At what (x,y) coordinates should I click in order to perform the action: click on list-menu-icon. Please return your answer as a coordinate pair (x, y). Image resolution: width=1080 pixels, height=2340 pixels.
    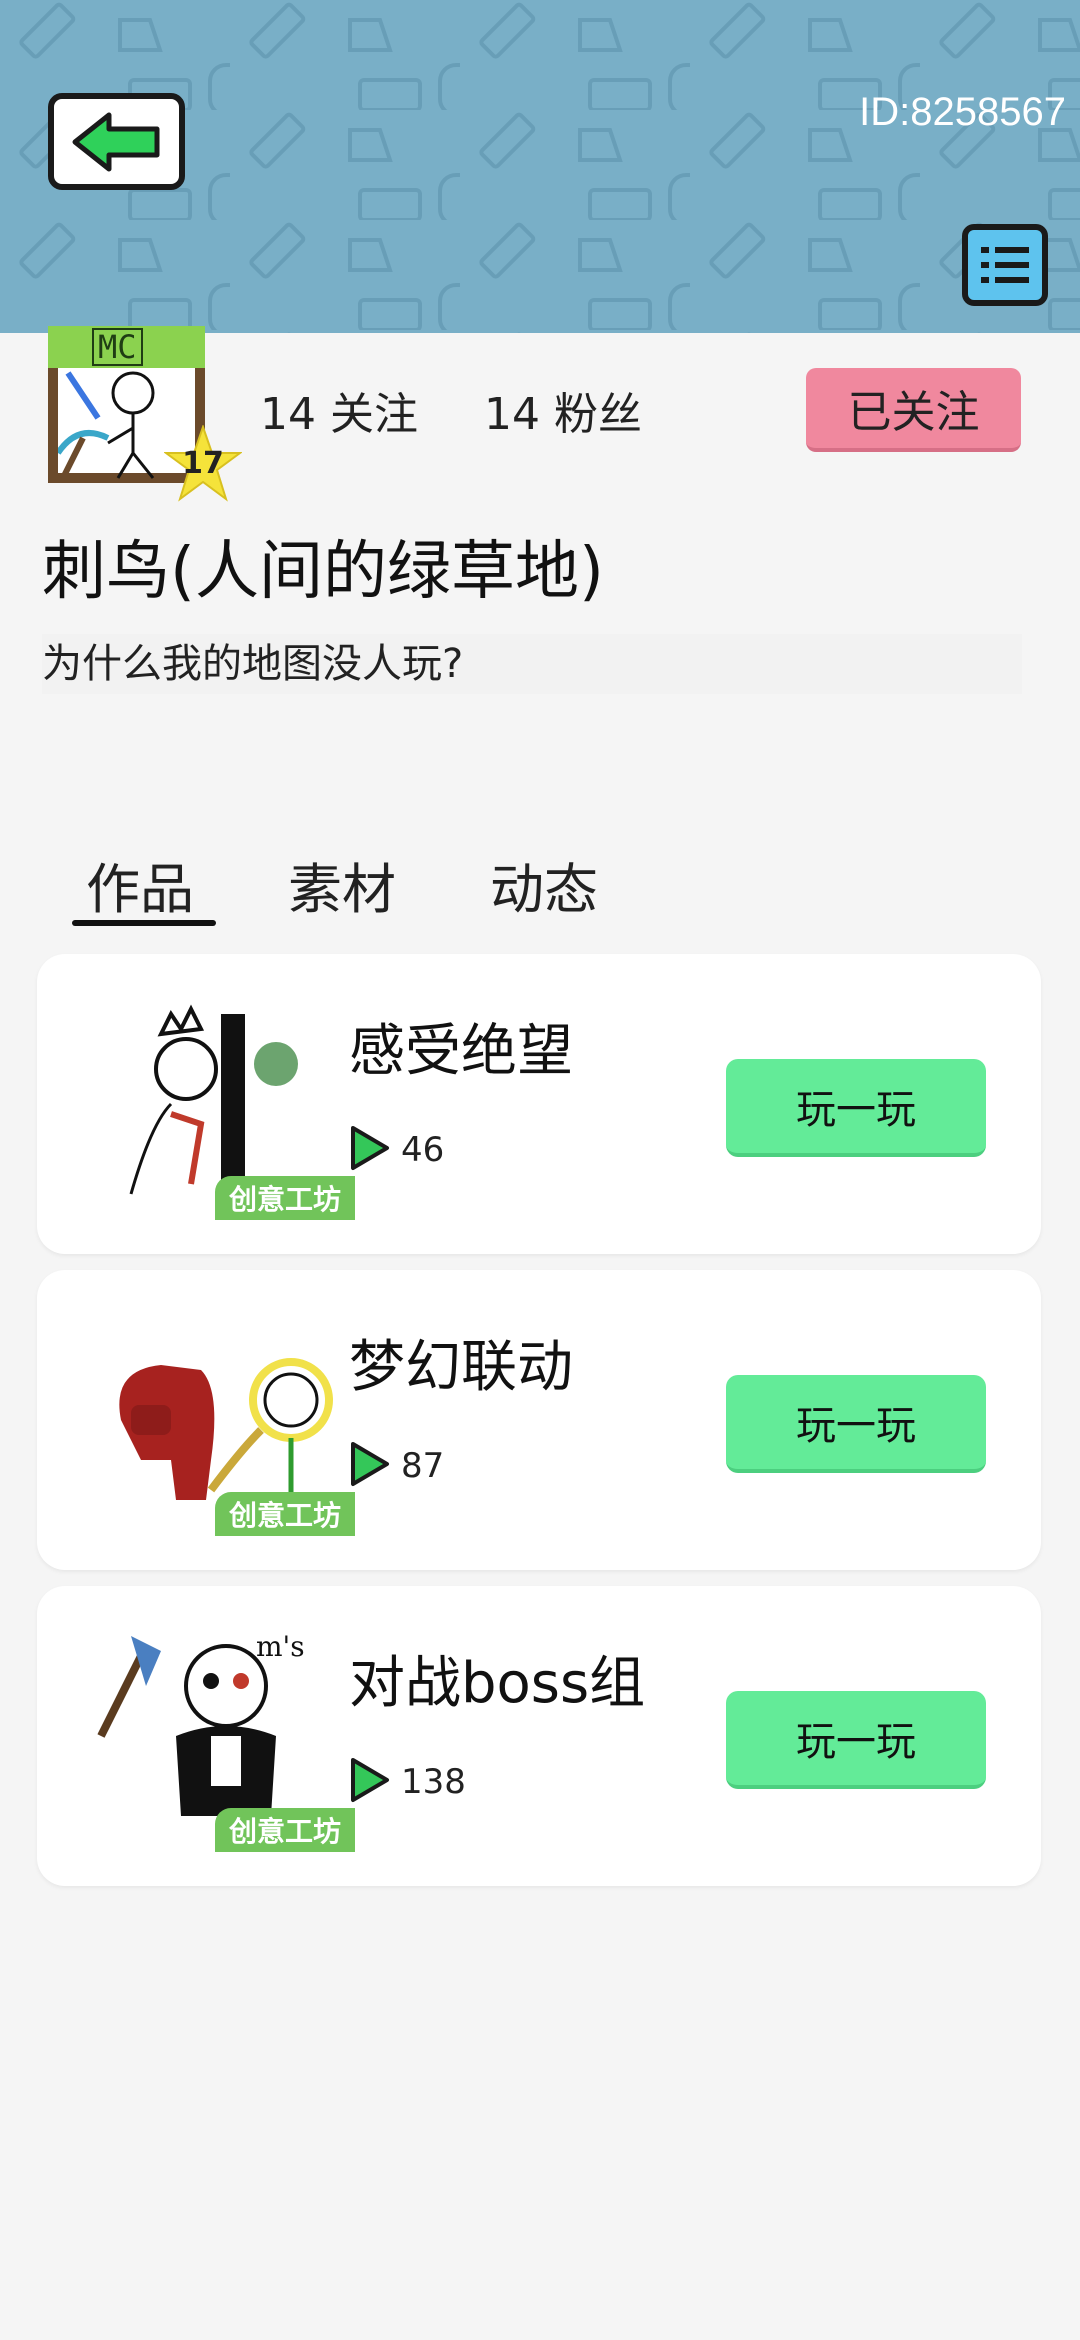
    Looking at the image, I should click on (1005, 265).